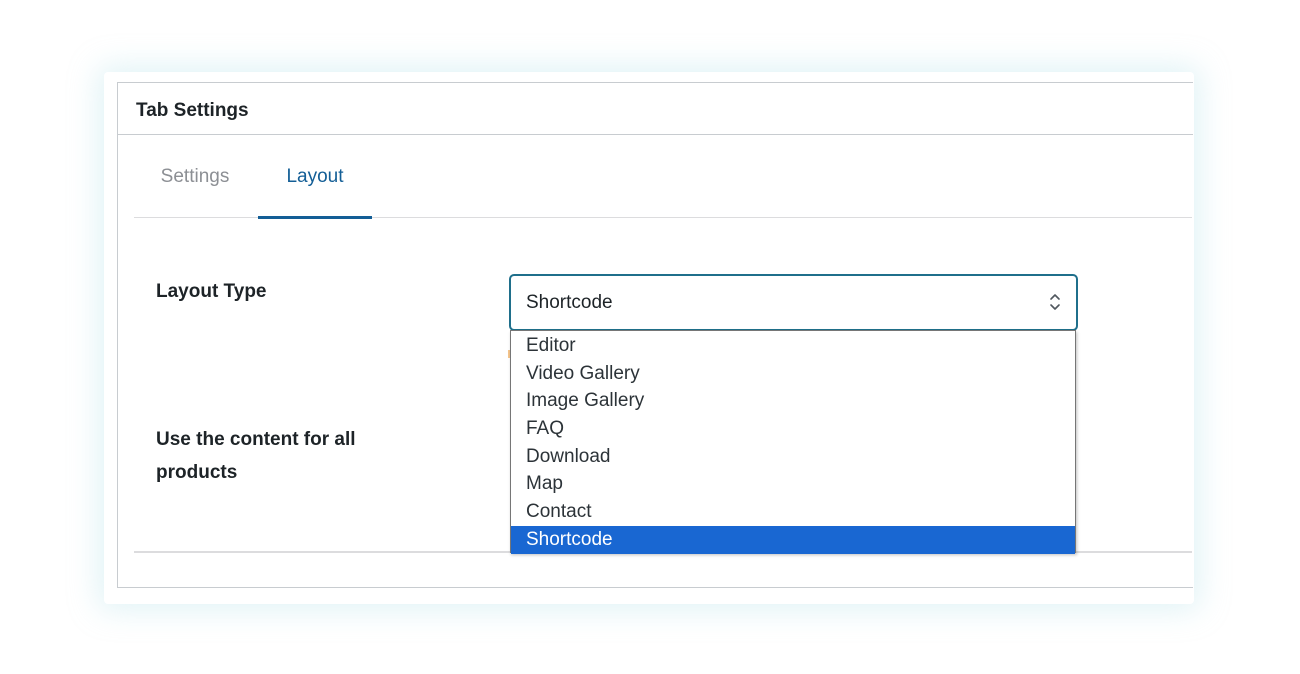 The height and width of the screenshot is (674, 1300). What do you see at coordinates (276, 456) in the screenshot?
I see `use-content-label: Use the content for all products` at bounding box center [276, 456].